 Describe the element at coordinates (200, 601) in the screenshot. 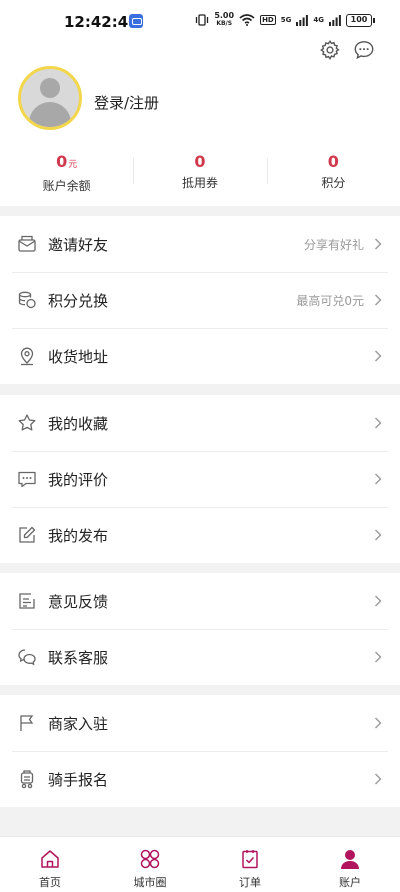

I see `menu-item-feedback: 意见反馈` at that location.